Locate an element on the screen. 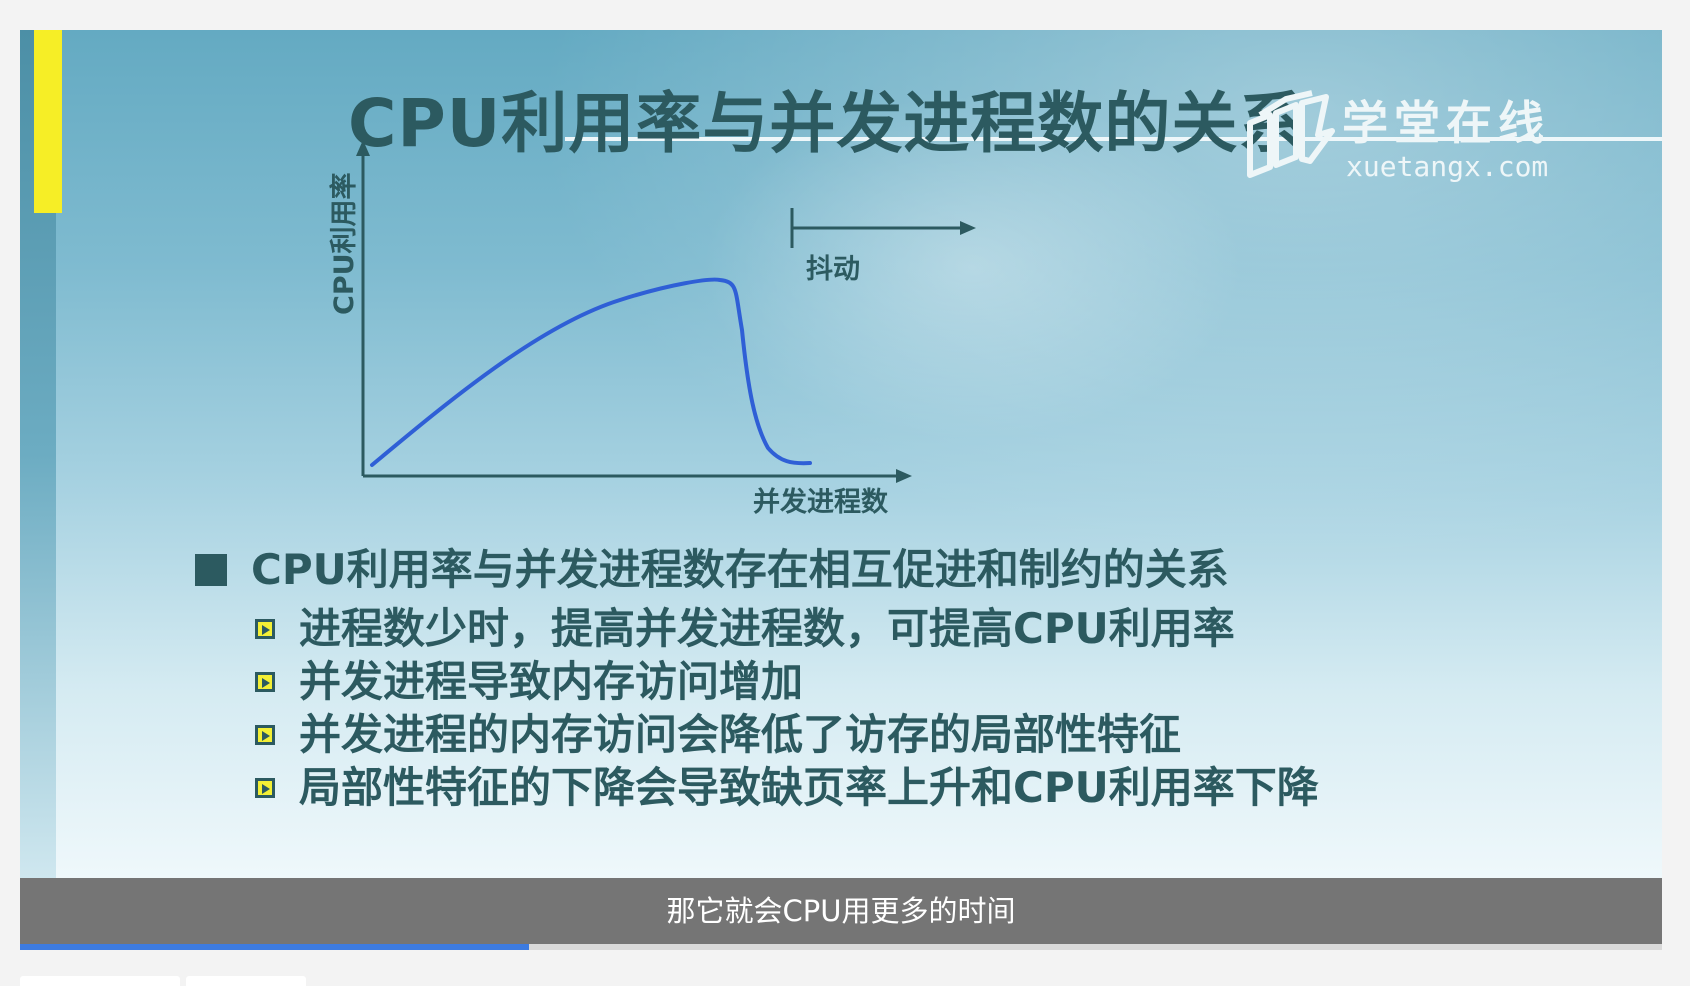  sub-bullet: 并发进程的内存访问会降低了访存的局部性特征 is located at coordinates (718, 731).